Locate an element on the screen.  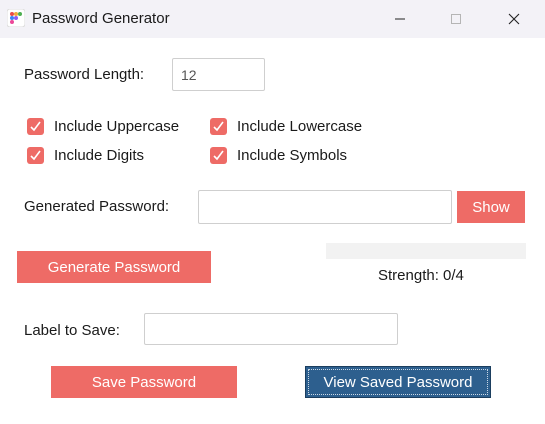
generated-password-label: Generated Password: is located at coordinates (97, 206).